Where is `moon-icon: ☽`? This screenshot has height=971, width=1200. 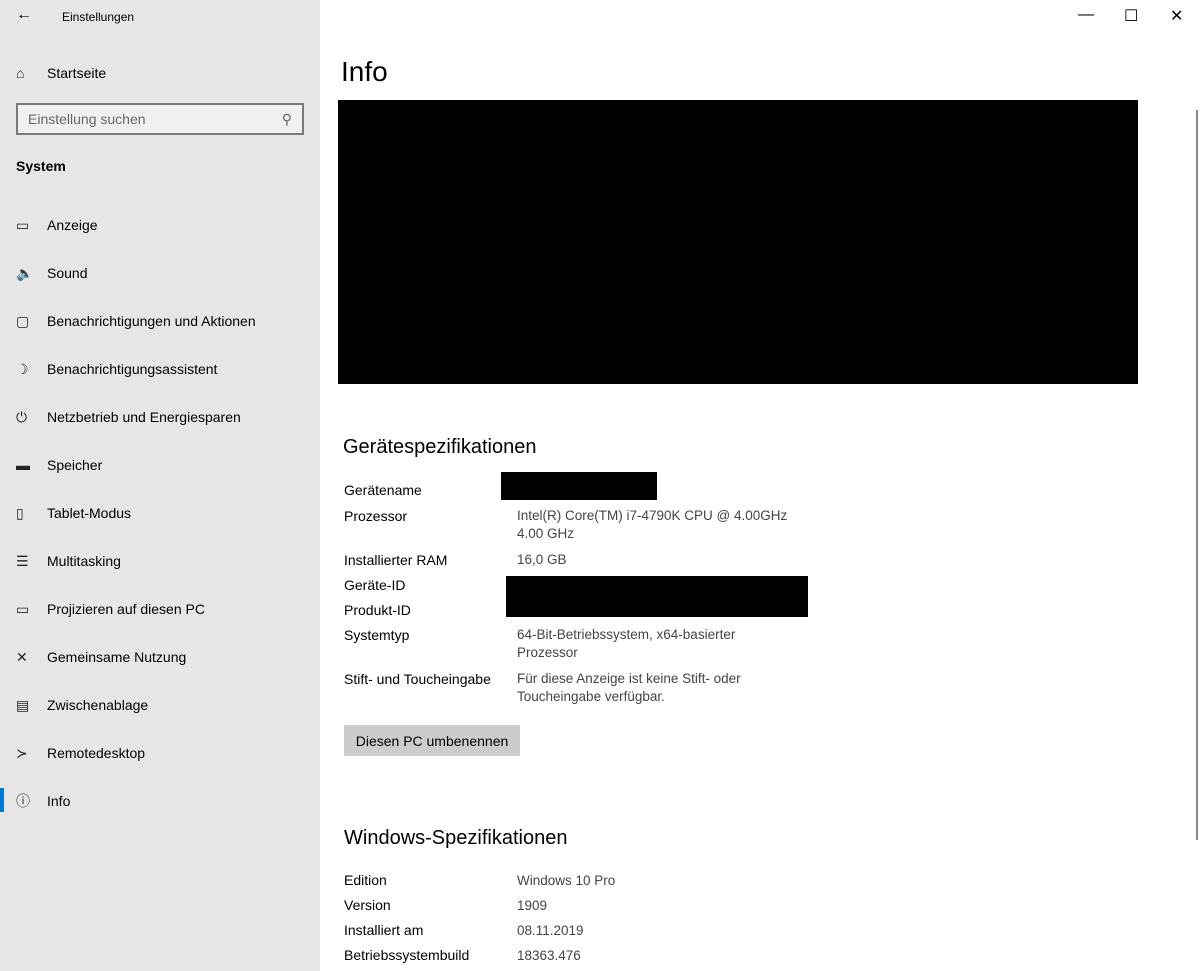 moon-icon: ☽ is located at coordinates (22, 368).